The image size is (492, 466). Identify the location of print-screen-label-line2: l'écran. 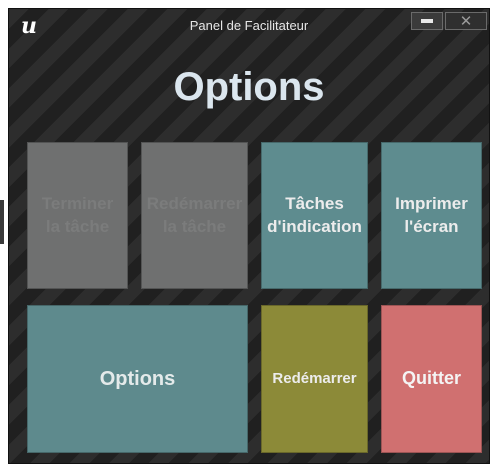
(431, 226).